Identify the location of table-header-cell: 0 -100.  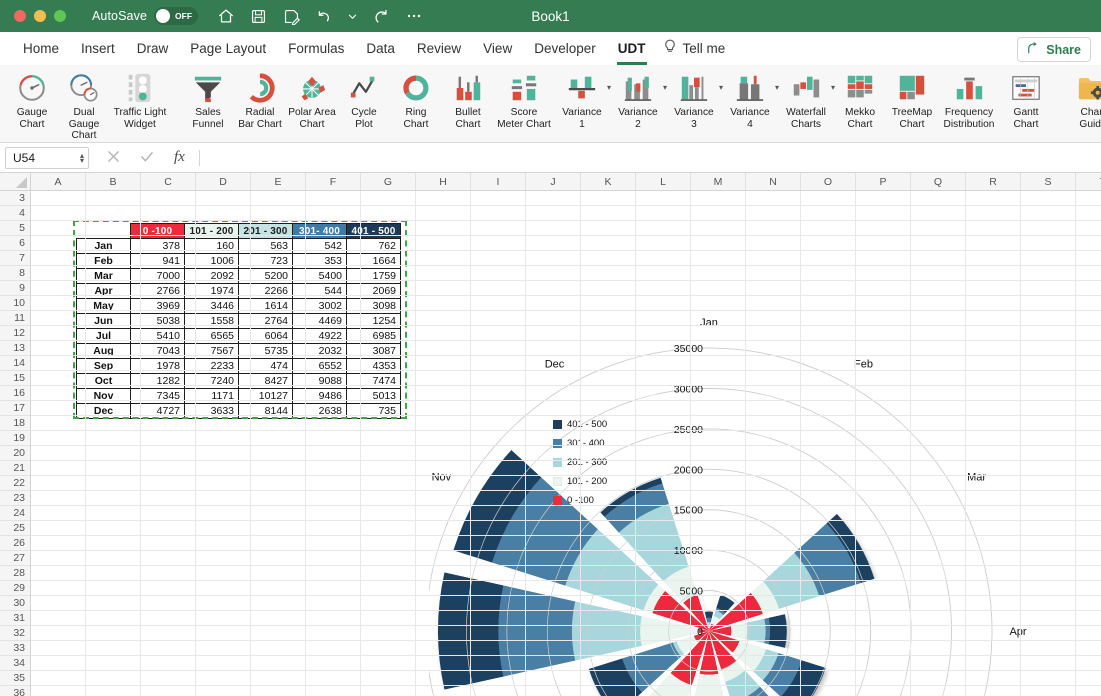
(157, 231).